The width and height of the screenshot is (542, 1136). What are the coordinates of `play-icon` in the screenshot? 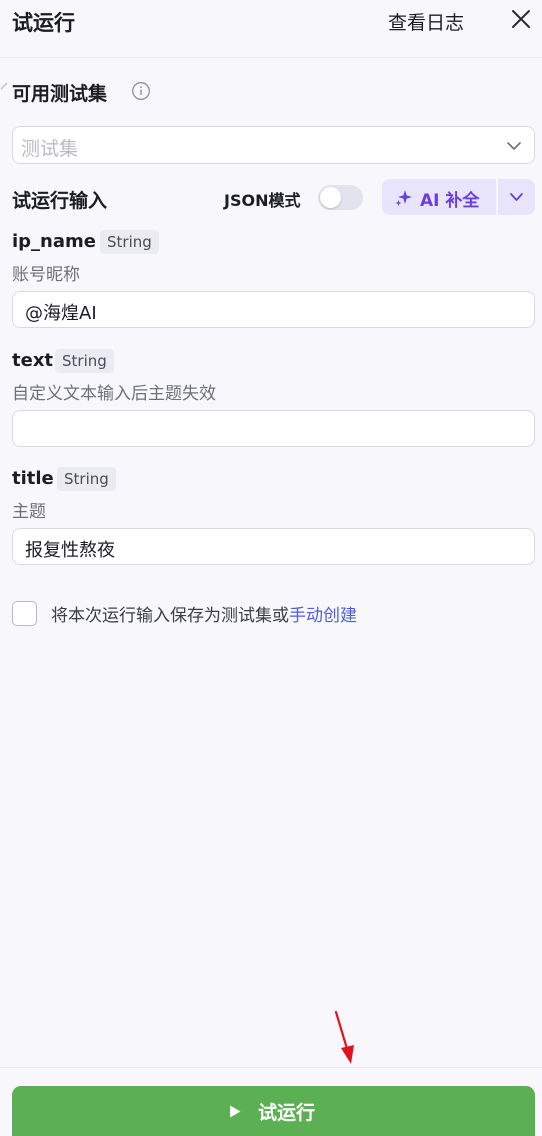 It's located at (235, 1111).